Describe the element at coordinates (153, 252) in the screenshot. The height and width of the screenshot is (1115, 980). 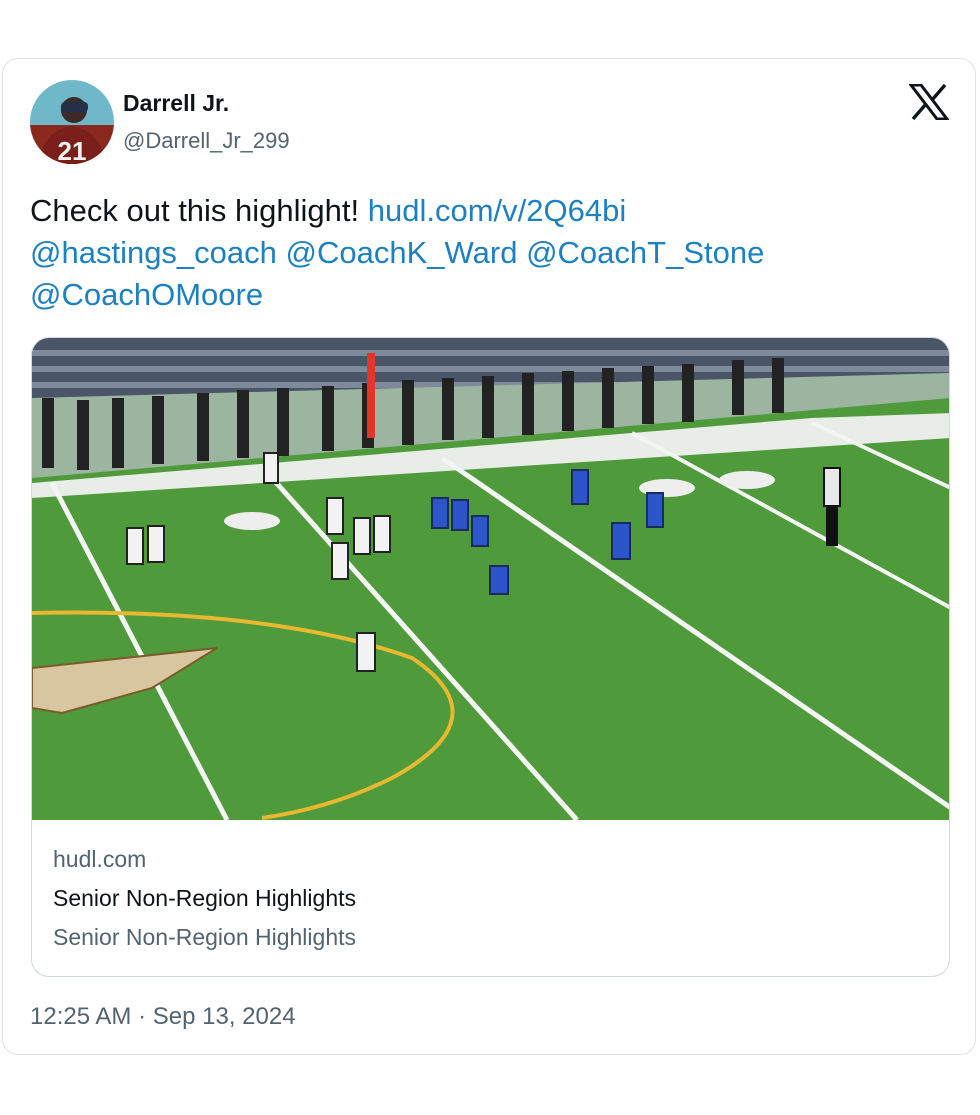
I see `mention-link: @hastings_coach` at that location.